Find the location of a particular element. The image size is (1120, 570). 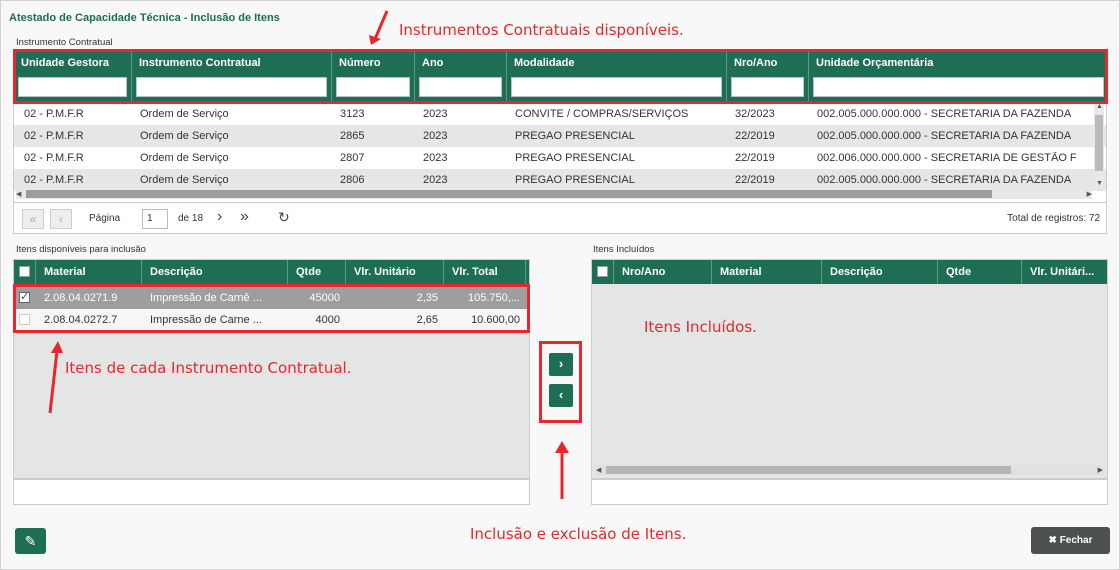

close-button: ✖ Fechar is located at coordinates (1070, 540).